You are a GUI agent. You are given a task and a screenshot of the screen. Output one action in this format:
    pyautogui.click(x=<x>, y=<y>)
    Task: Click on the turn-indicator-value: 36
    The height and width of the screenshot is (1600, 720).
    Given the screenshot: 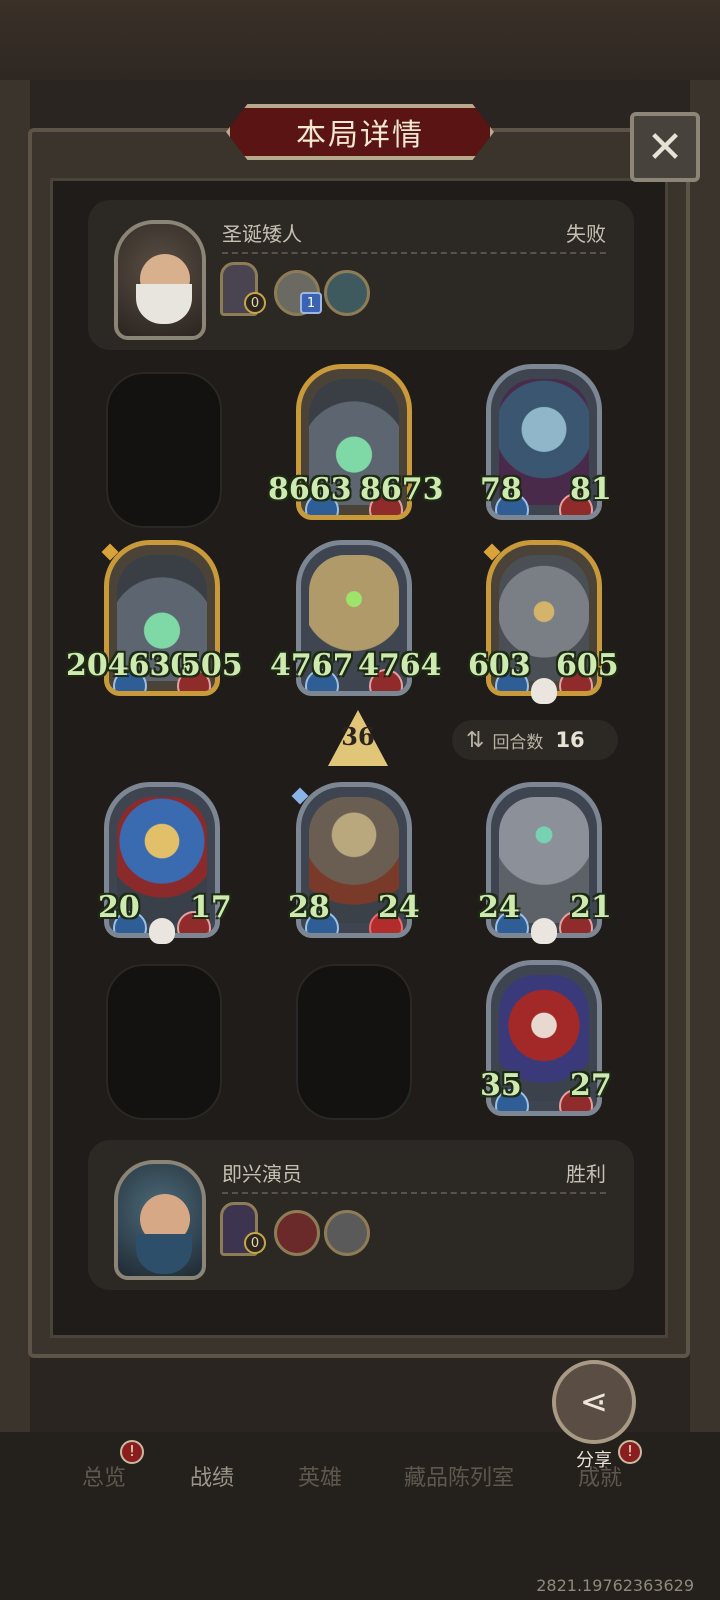 What is the action you would take?
    pyautogui.click(x=358, y=736)
    